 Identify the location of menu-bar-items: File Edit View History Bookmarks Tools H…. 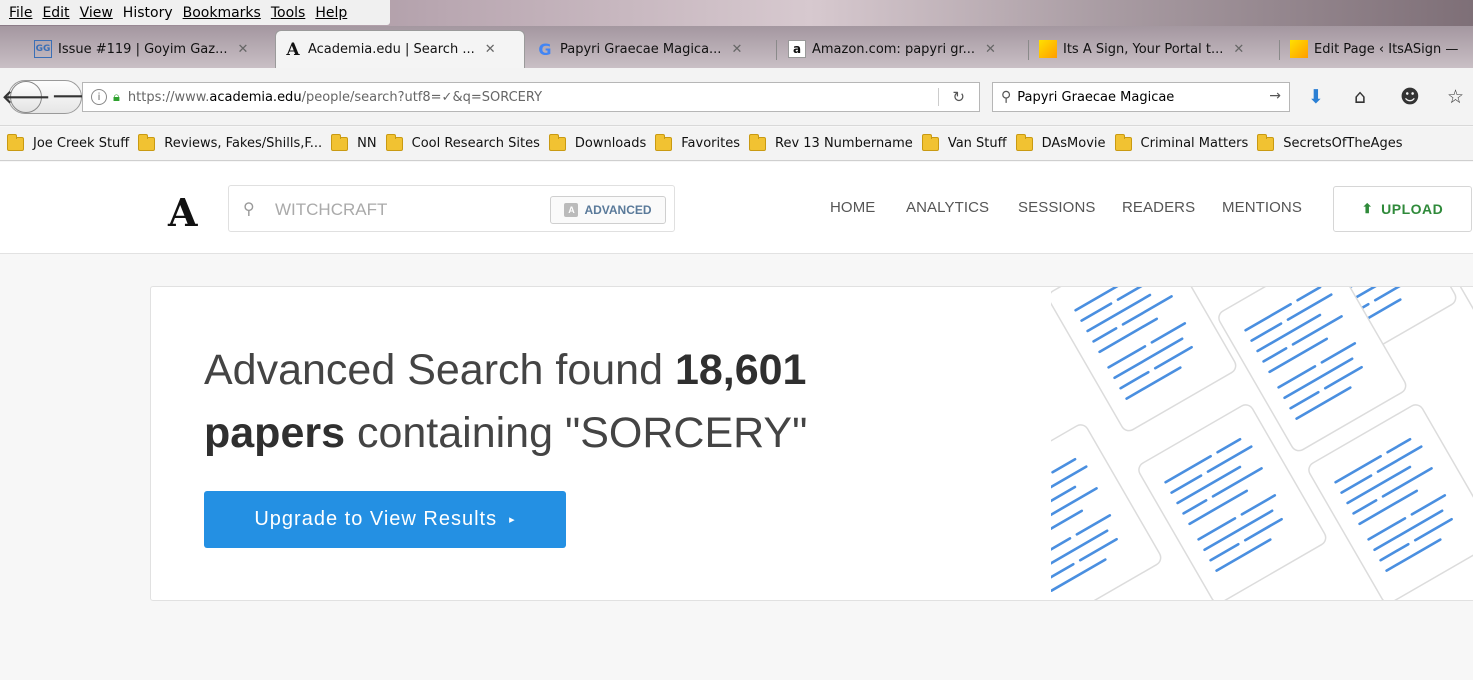
(195, 12).